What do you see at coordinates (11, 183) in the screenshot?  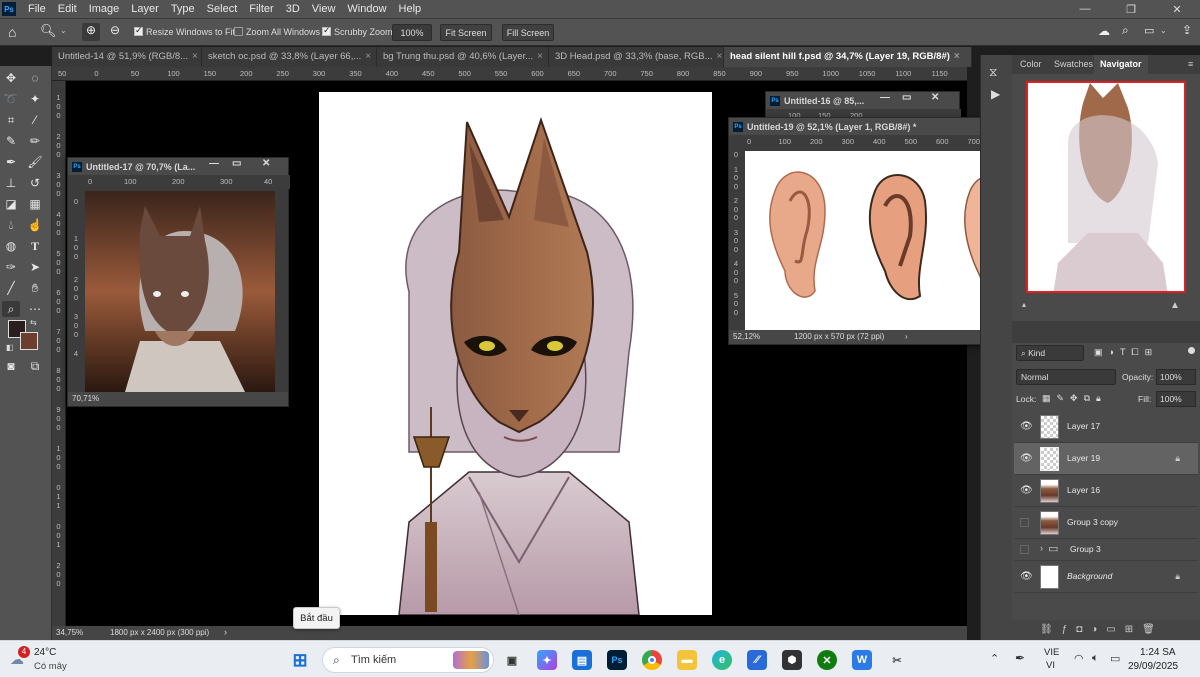 I see `clone-stamp-icon: ⊥` at bounding box center [11, 183].